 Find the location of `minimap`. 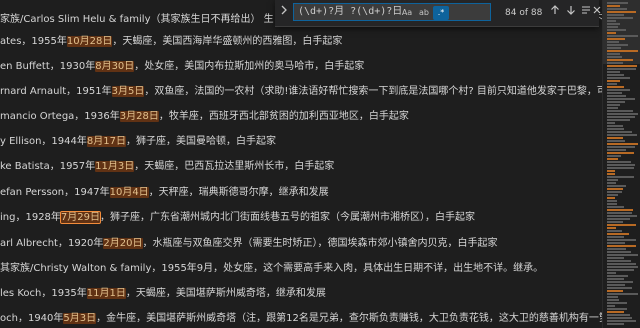

minimap is located at coordinates (621, 164).